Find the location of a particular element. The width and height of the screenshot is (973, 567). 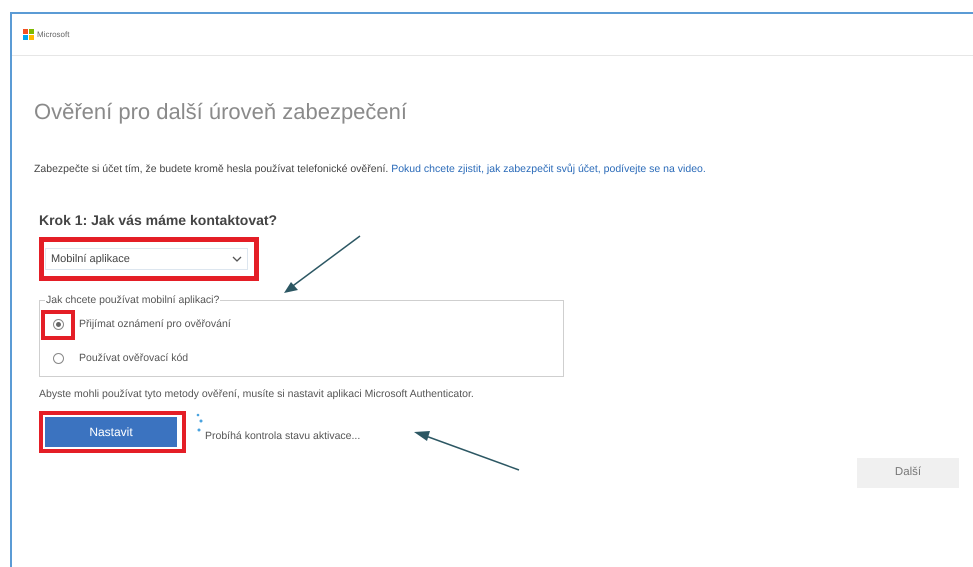

loading-spinner-icon is located at coordinates (200, 423).